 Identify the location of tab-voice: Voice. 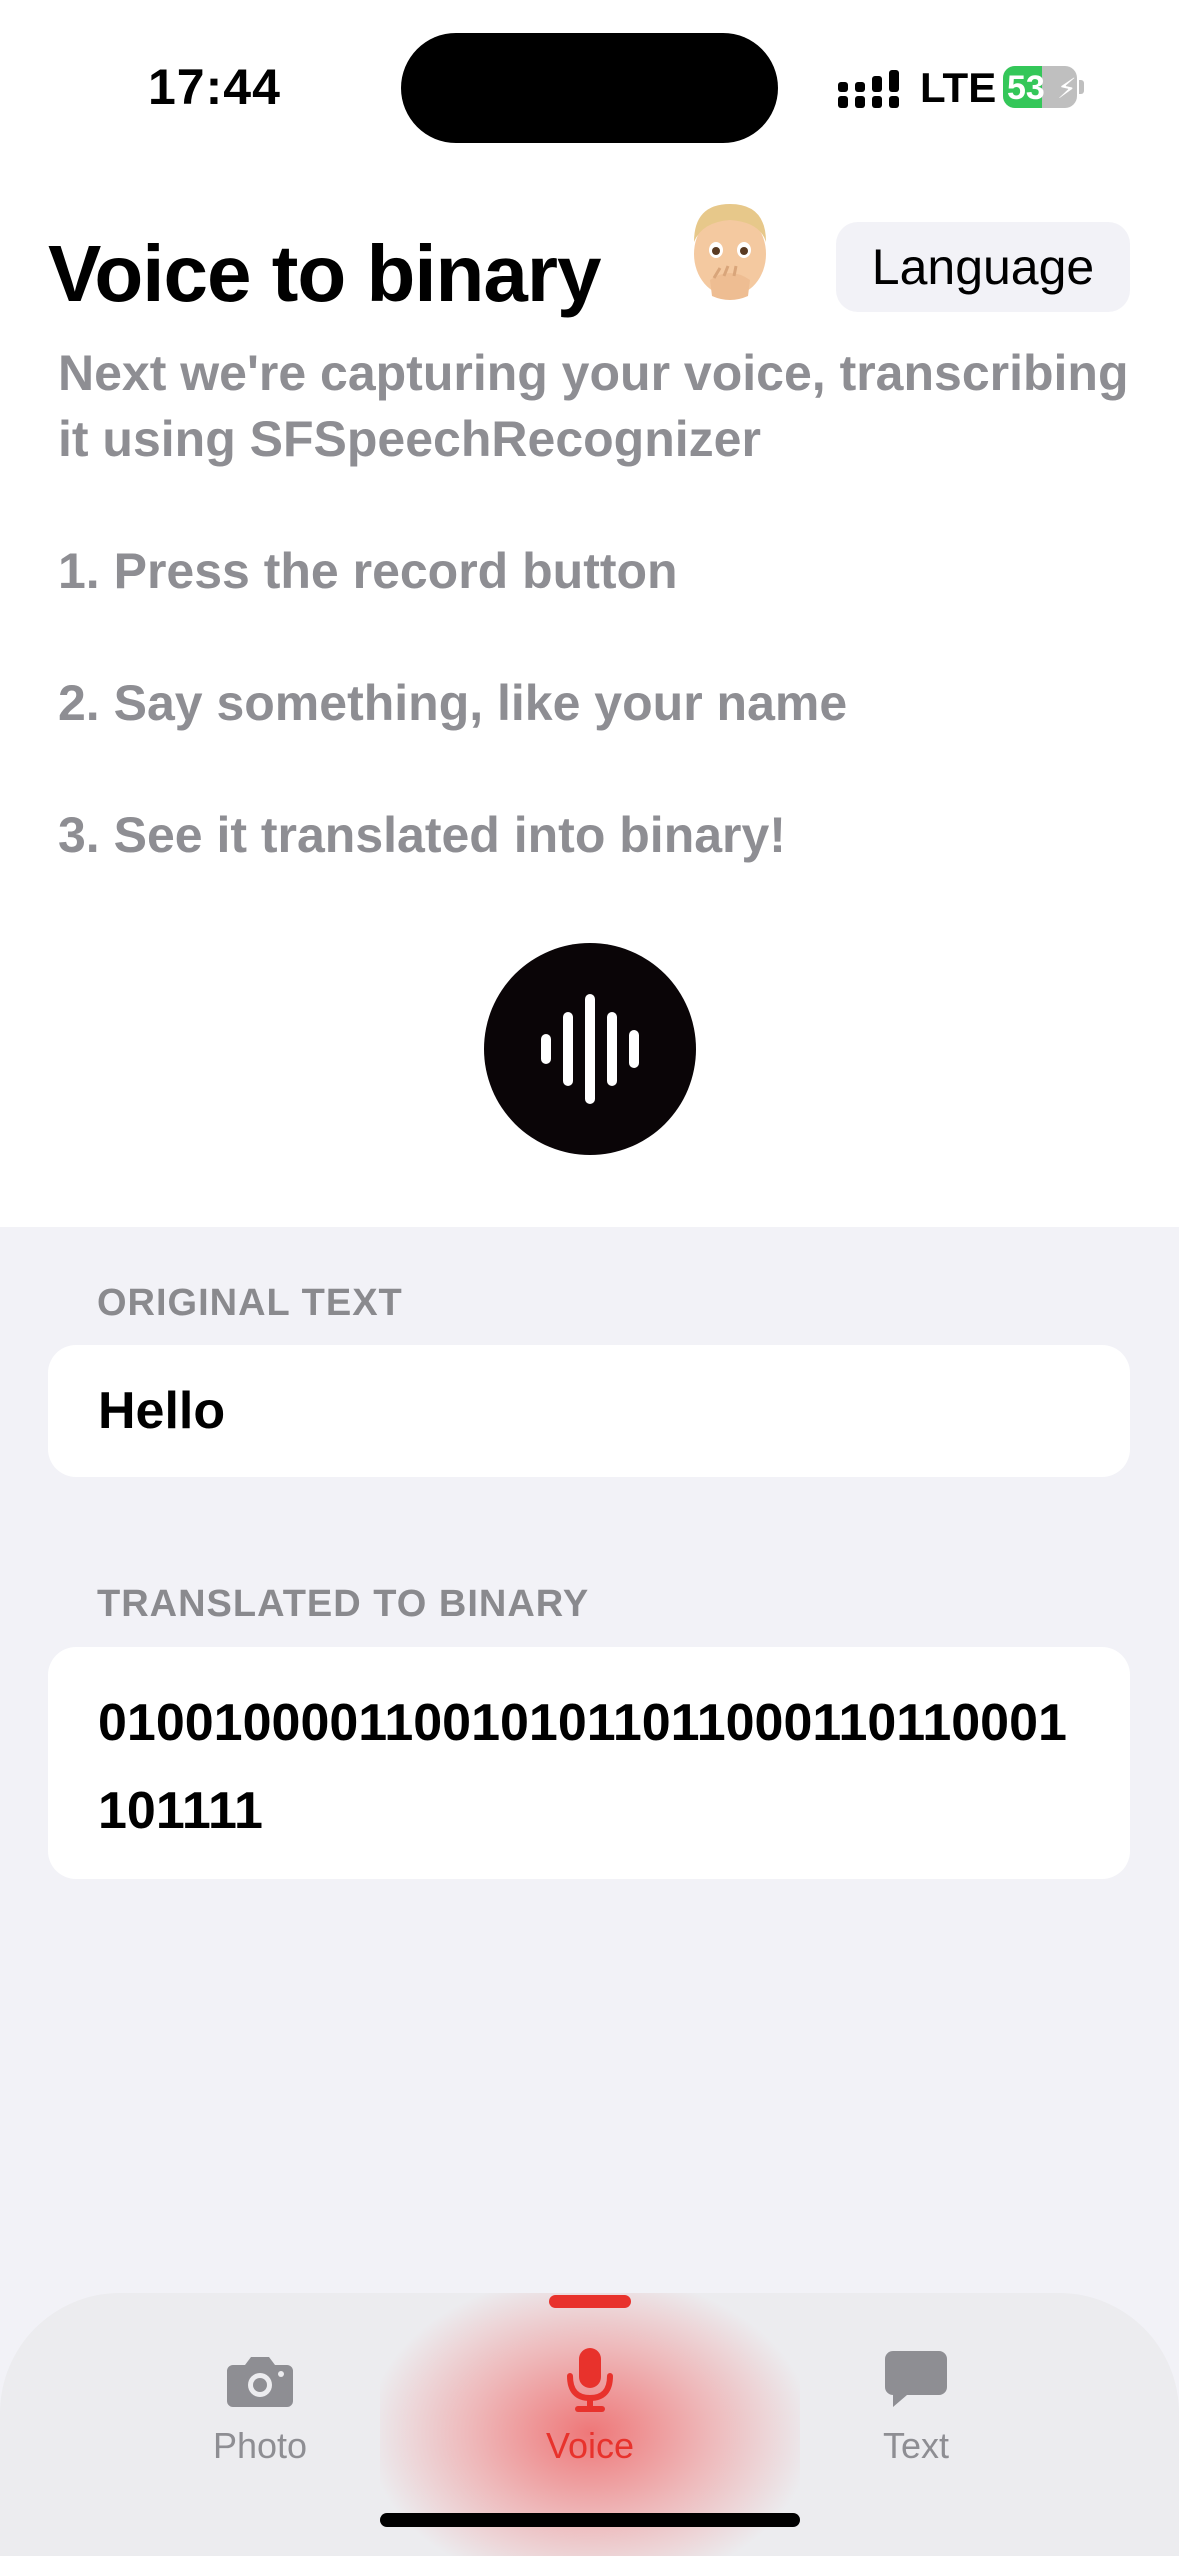
(590, 2406).